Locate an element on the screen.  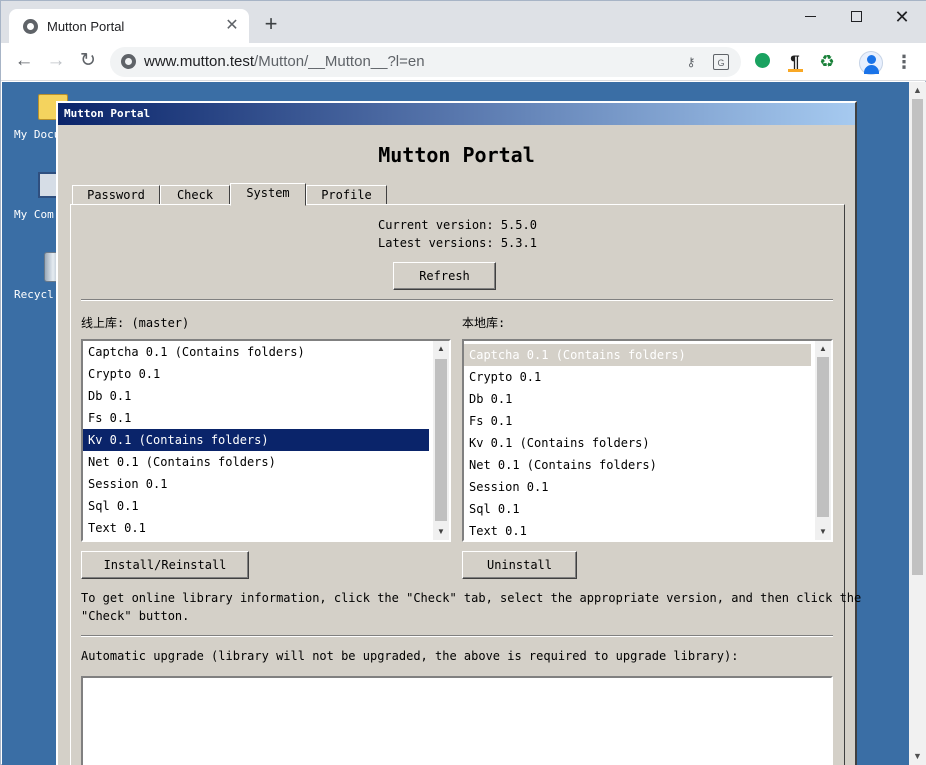
close-window-button: ✕ is located at coordinates (902, 19).